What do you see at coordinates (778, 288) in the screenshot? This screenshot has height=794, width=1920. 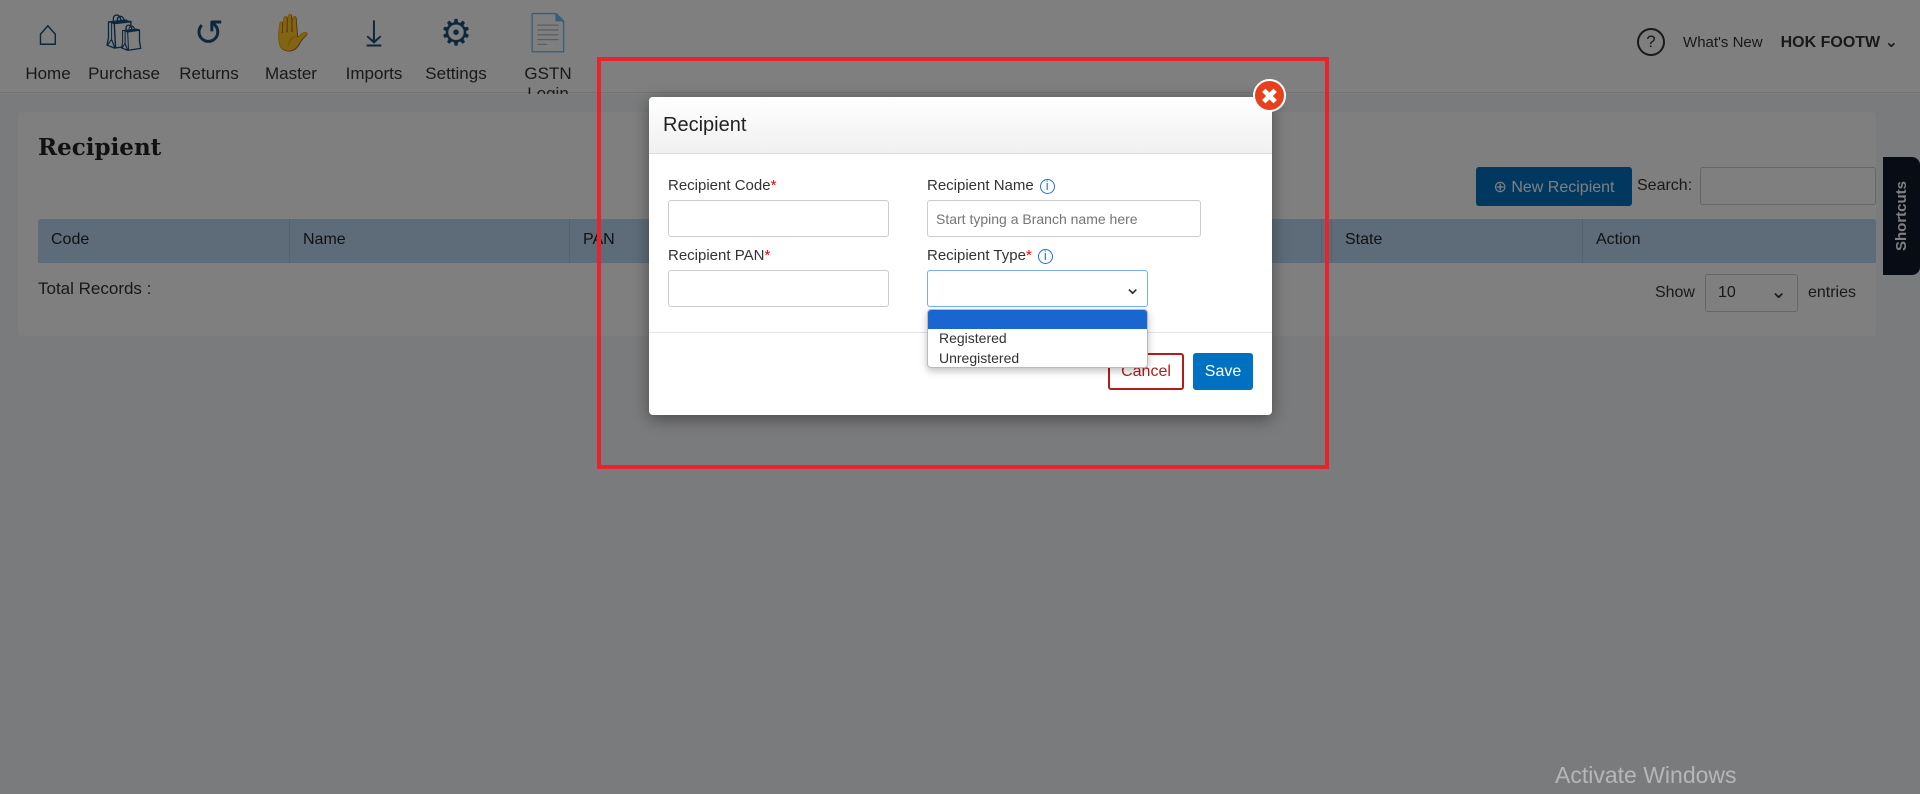 I see `recipient-pan-input` at bounding box center [778, 288].